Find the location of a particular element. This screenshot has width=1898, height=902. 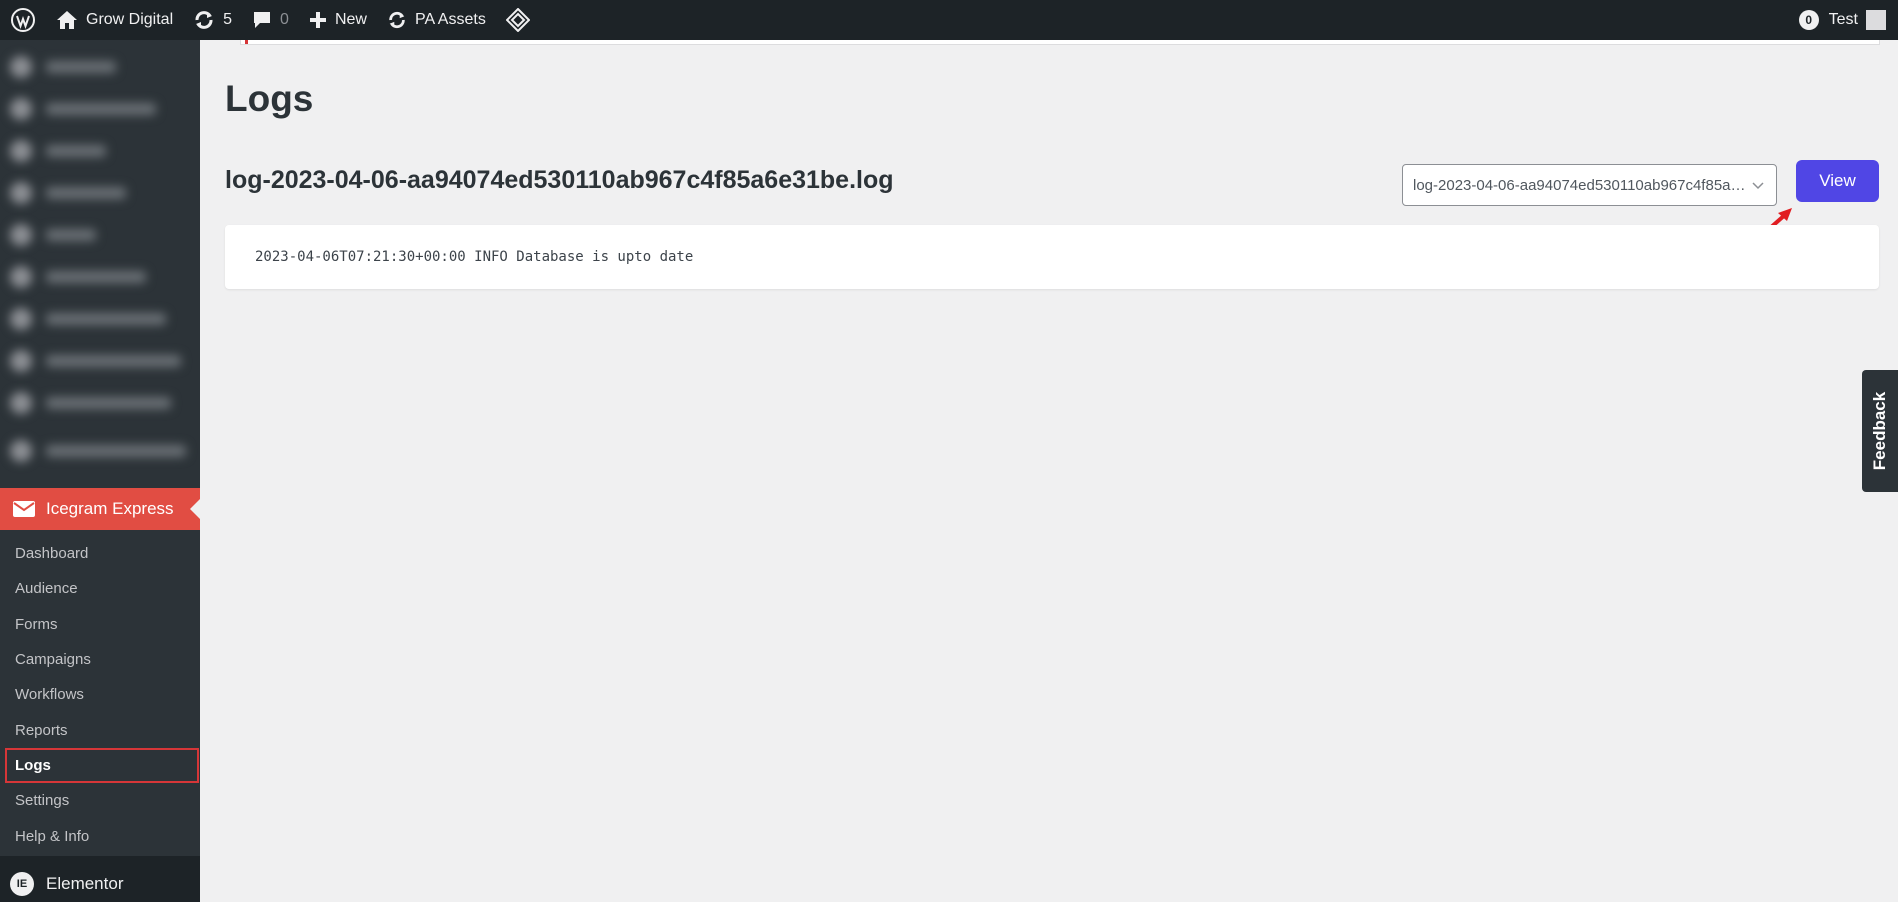

comments-count: 0 is located at coordinates (284, 19).